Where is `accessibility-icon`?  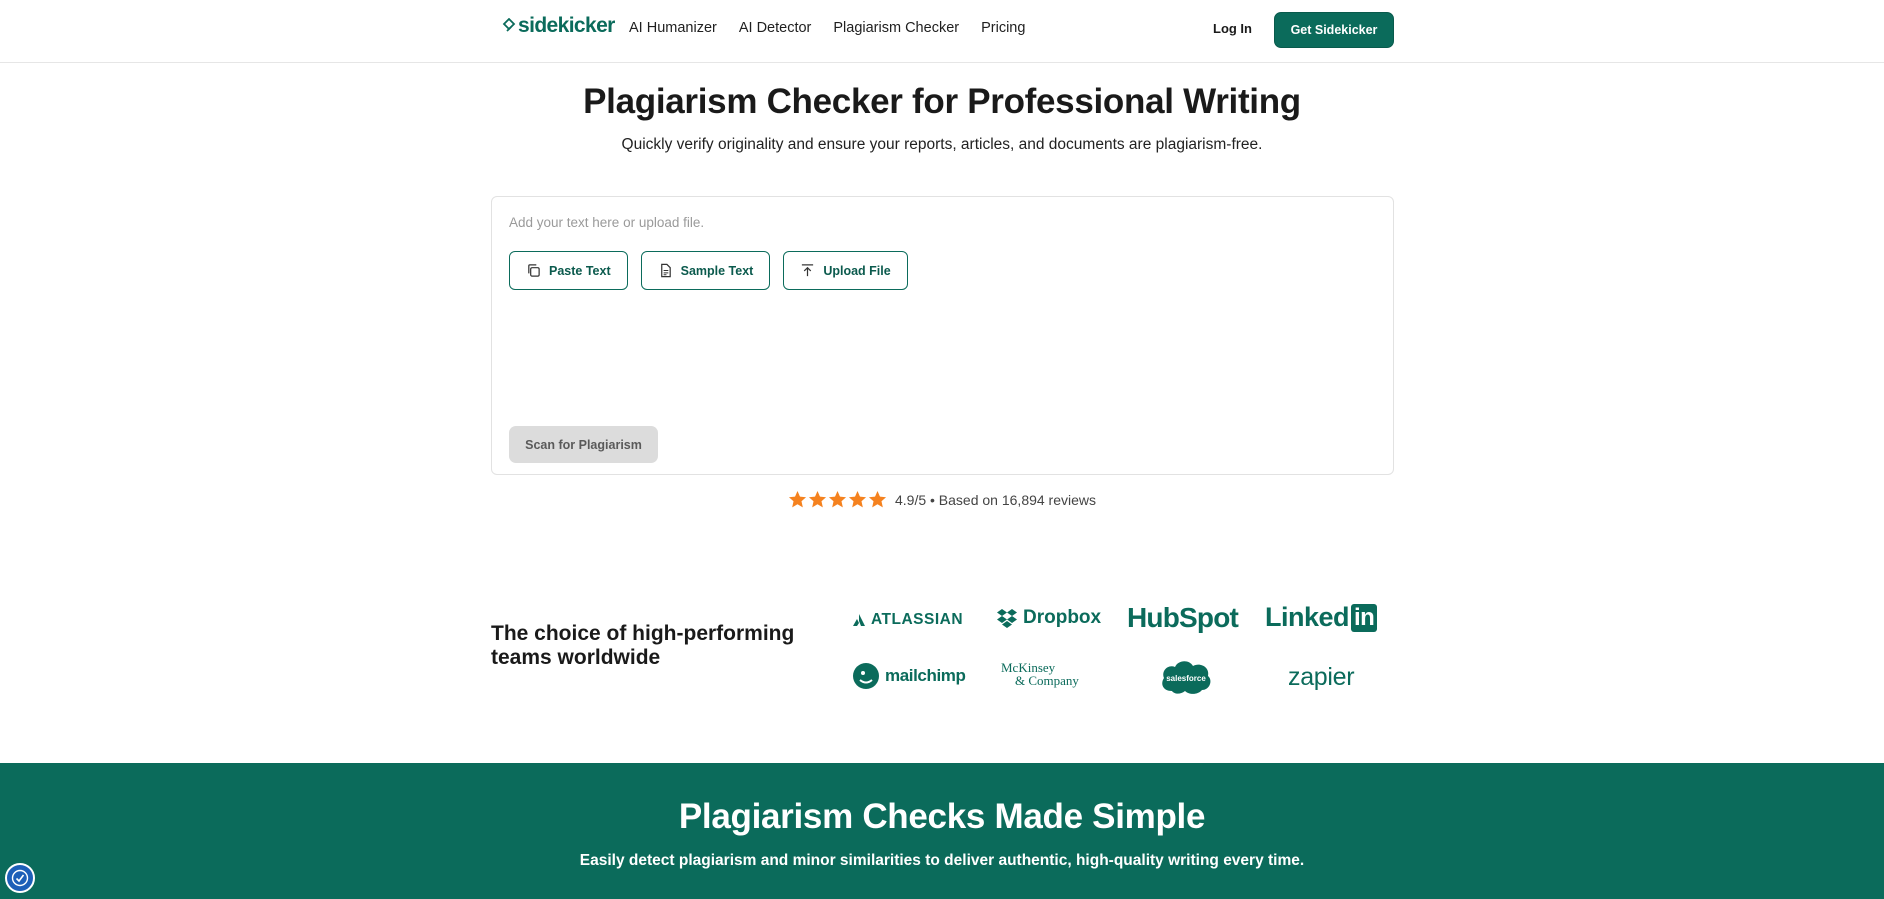 accessibility-icon is located at coordinates (20, 878).